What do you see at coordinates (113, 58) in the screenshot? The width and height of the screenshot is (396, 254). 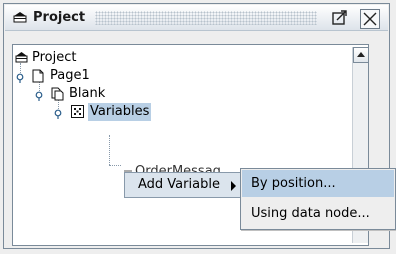 I see `tree-item-project: Project` at bounding box center [113, 58].